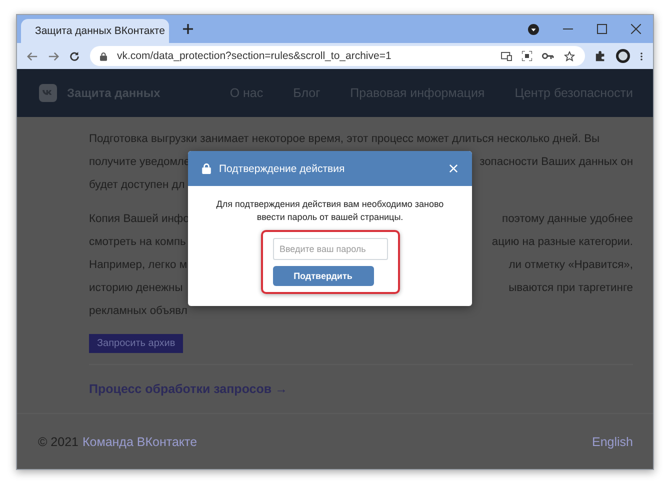  I want to click on maximize-icon, so click(602, 29).